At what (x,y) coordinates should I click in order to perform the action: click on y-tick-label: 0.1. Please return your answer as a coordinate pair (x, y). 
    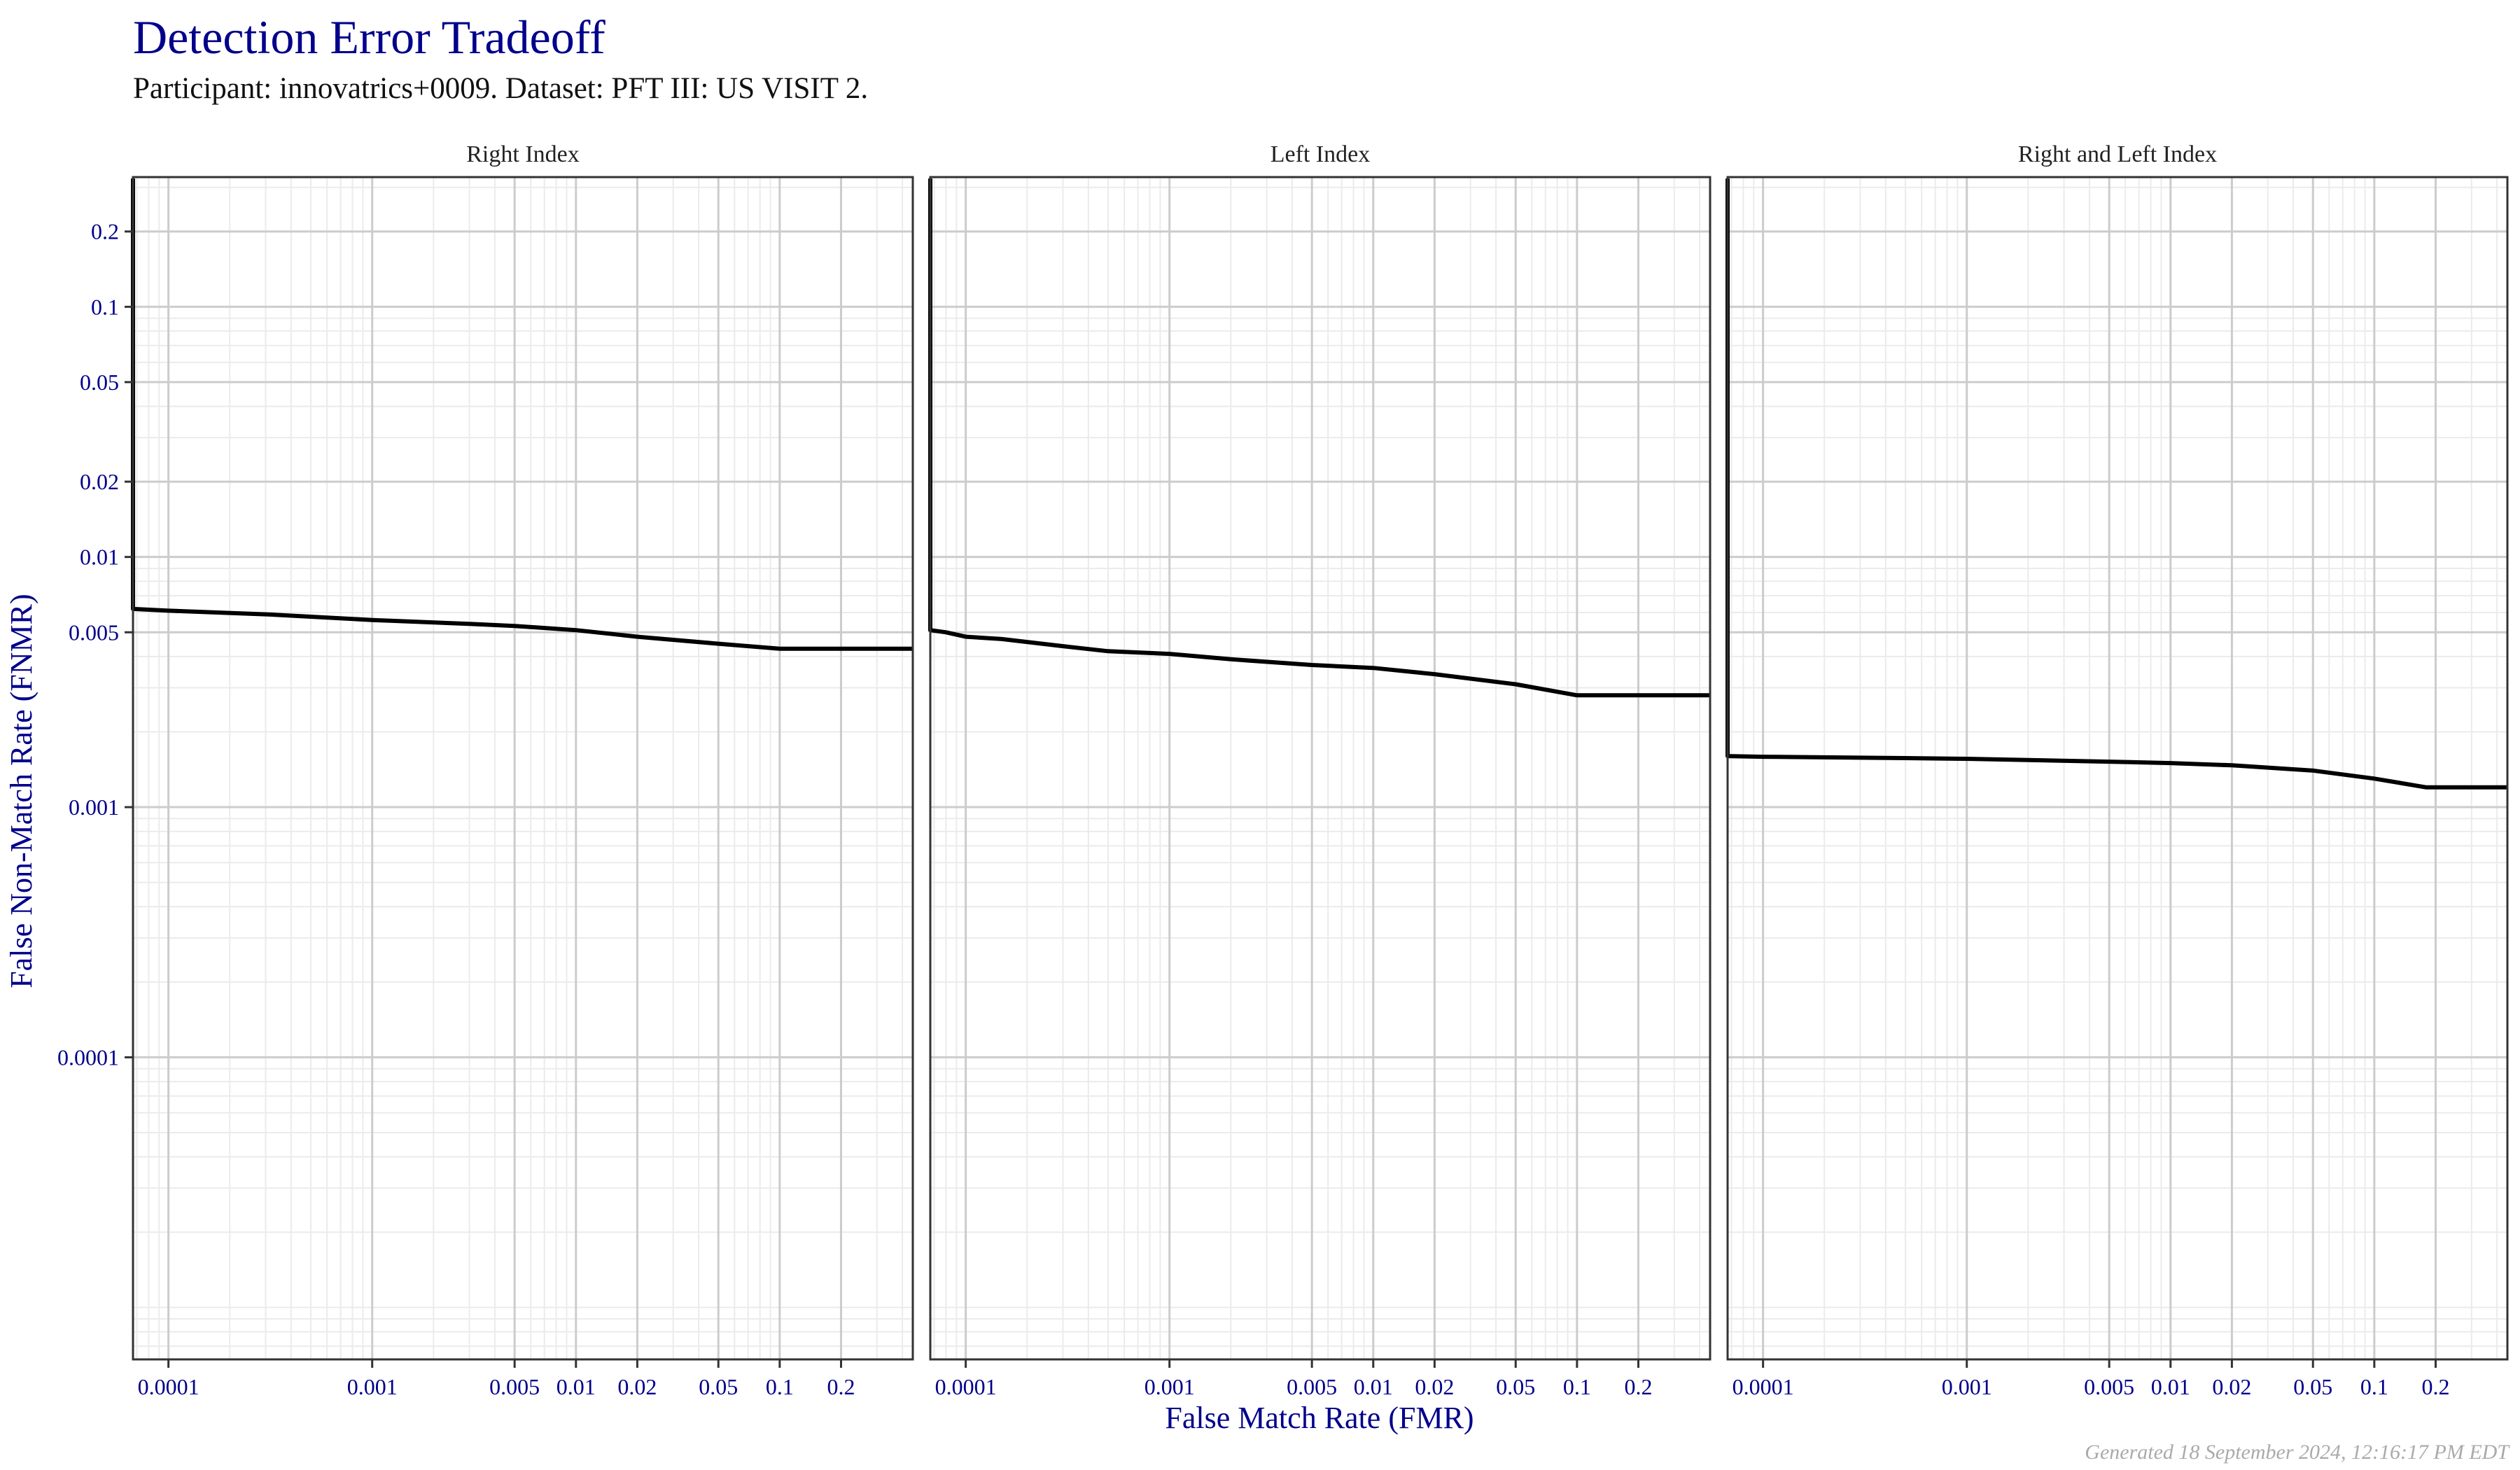
    Looking at the image, I should click on (105, 306).